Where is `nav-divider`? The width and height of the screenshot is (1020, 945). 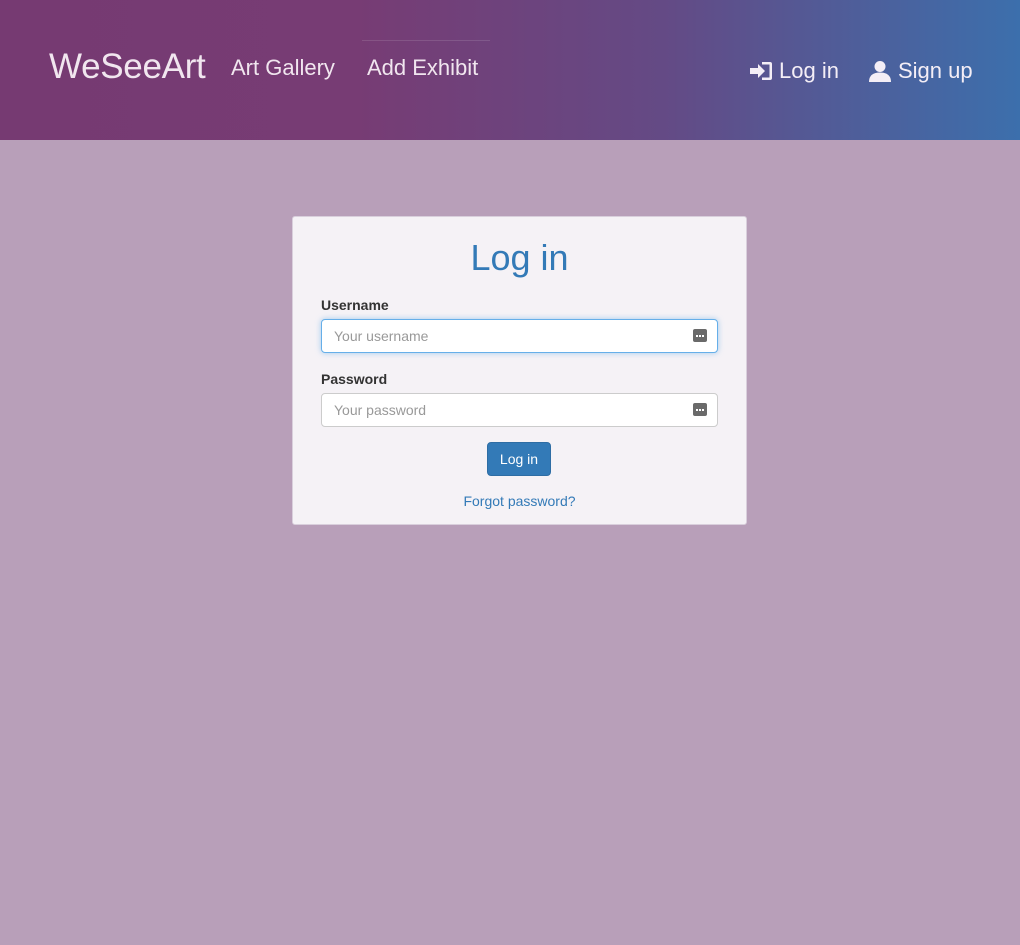 nav-divider is located at coordinates (426, 40).